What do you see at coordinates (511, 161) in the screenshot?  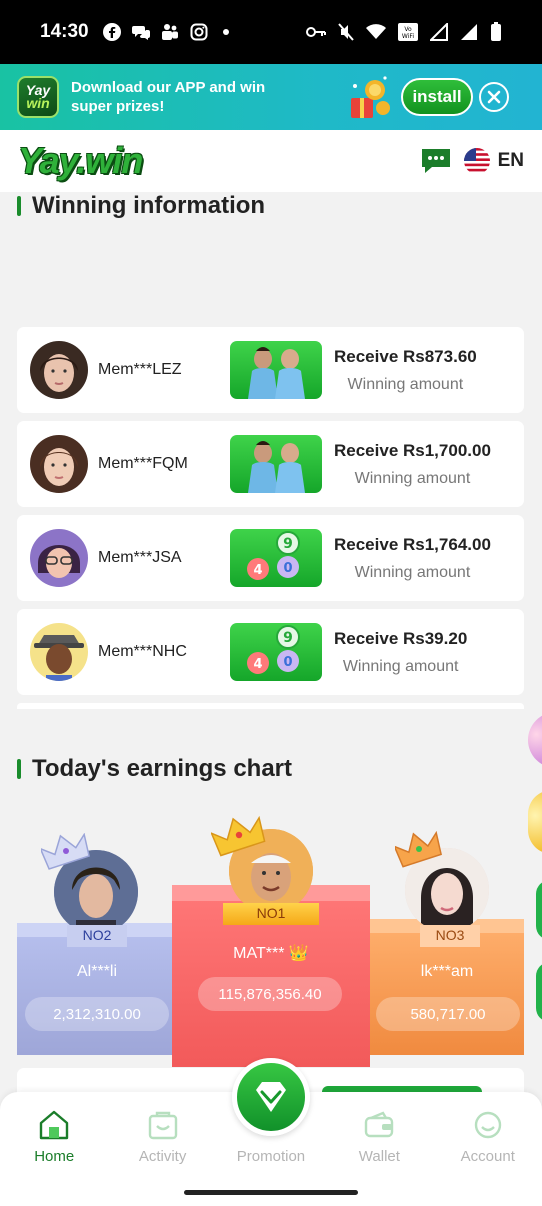 I see `language-selector: EN` at bounding box center [511, 161].